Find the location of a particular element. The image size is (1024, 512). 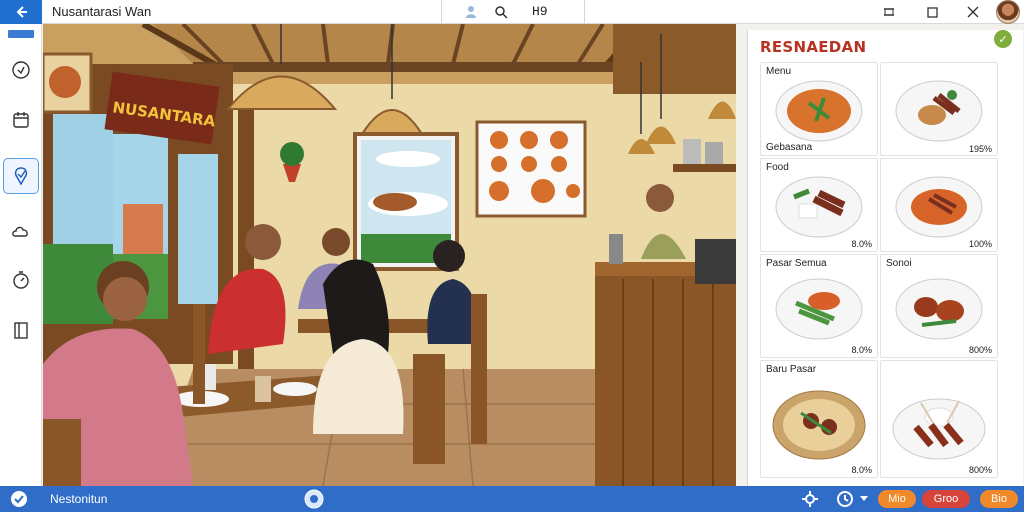

calendar-icon is located at coordinates (21, 120).